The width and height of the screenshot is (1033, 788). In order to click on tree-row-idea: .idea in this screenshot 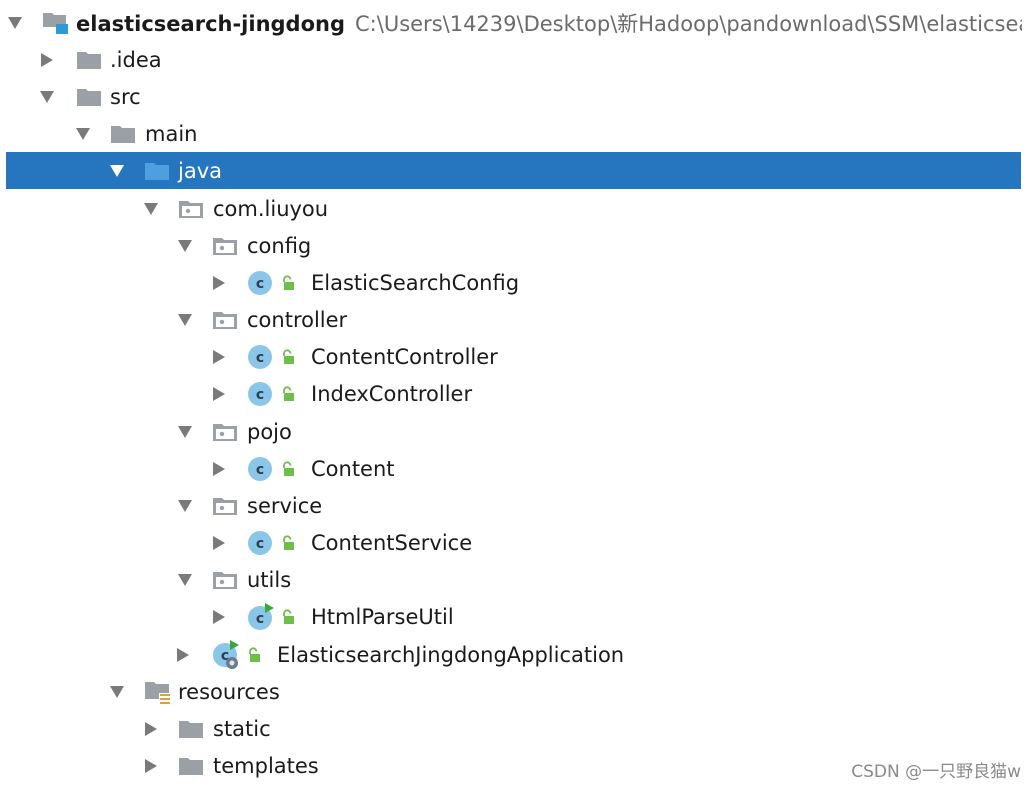, I will do `click(511, 59)`.